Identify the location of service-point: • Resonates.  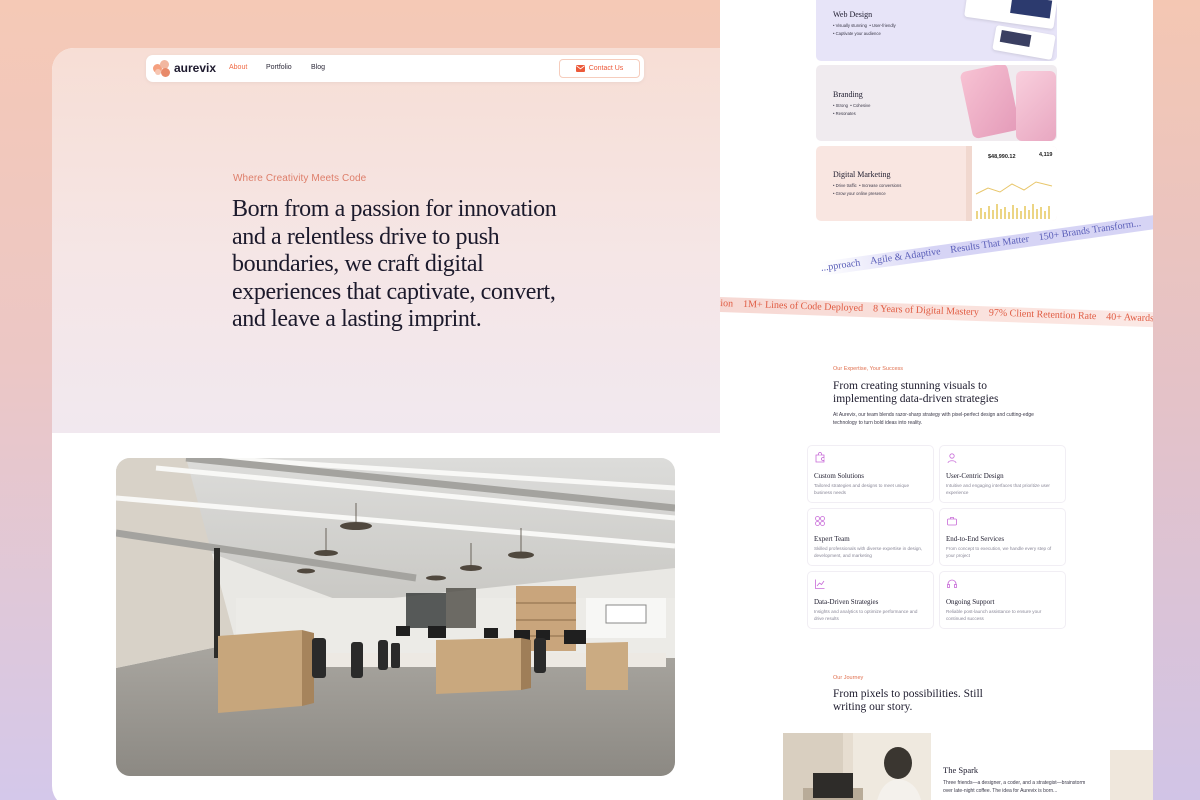
(844, 113).